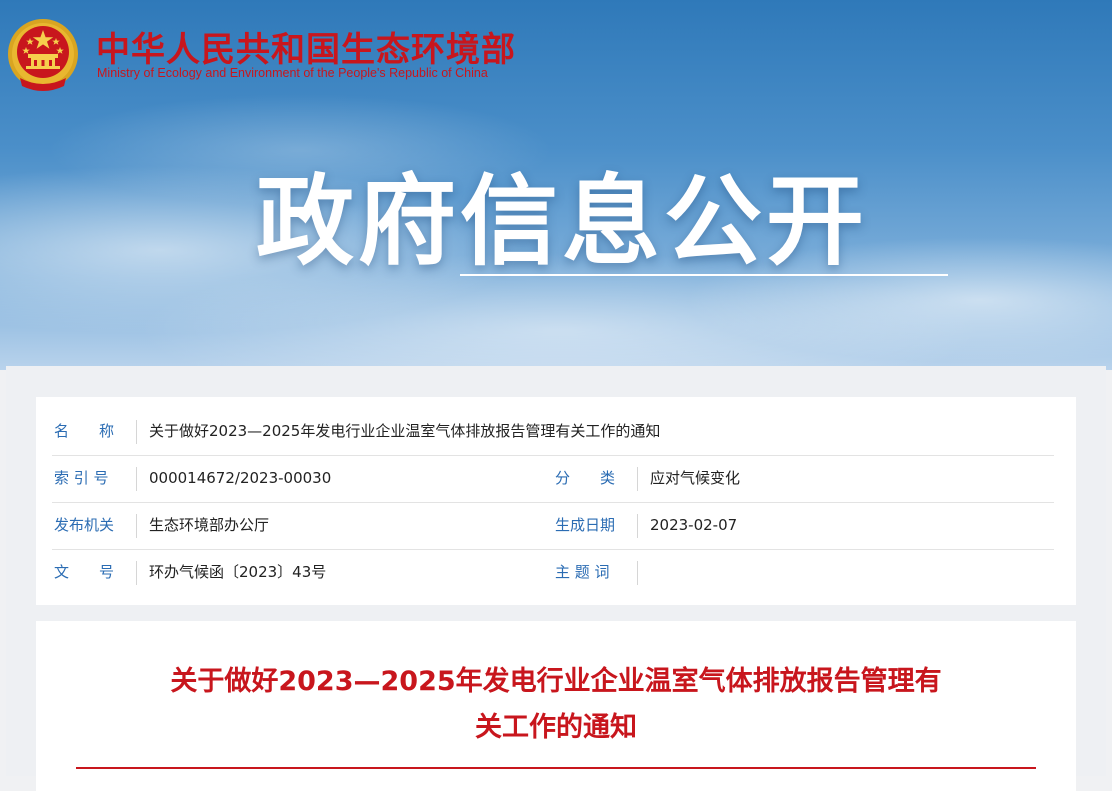 The image size is (1112, 791). What do you see at coordinates (553, 572) in the screenshot?
I see `meta-row-doc-no: 文 号 环办气候函〔2023〕43号 主 题 词` at bounding box center [553, 572].